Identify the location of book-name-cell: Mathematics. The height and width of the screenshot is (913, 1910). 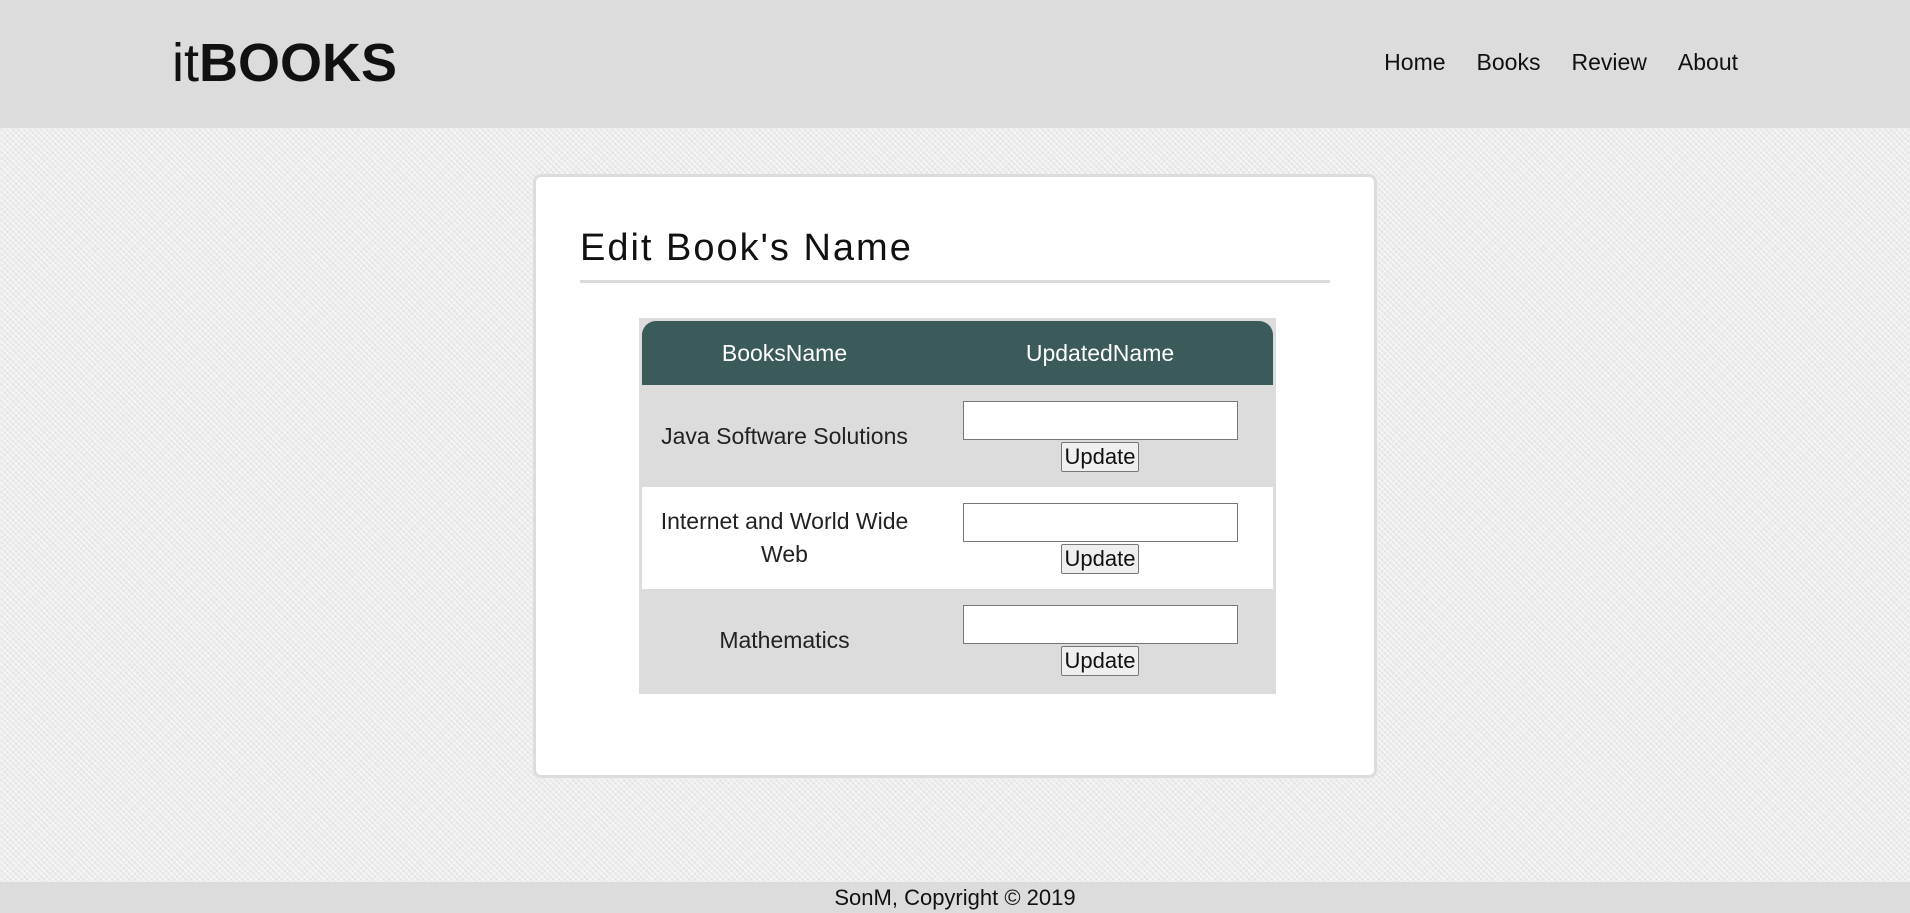
(784, 639).